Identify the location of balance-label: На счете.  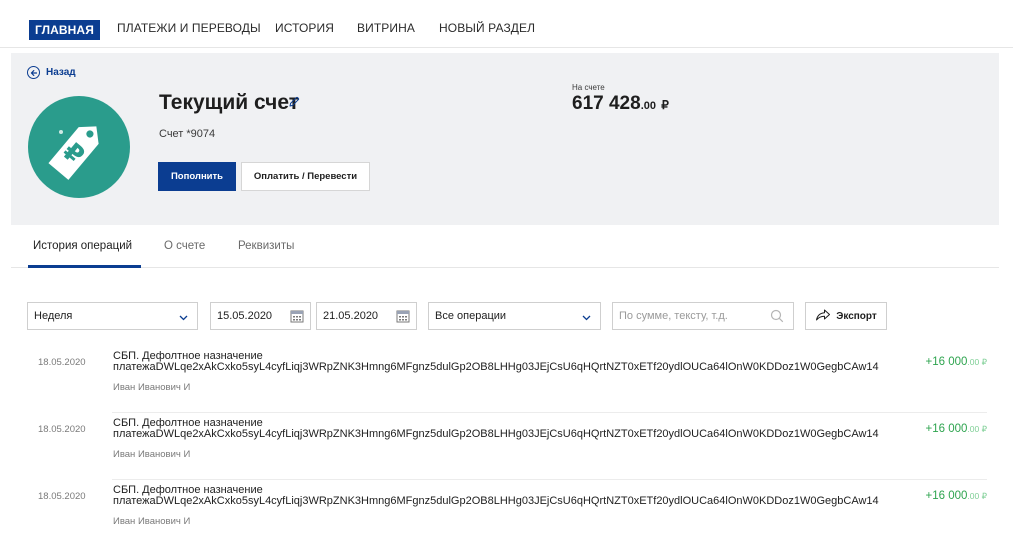
(588, 87).